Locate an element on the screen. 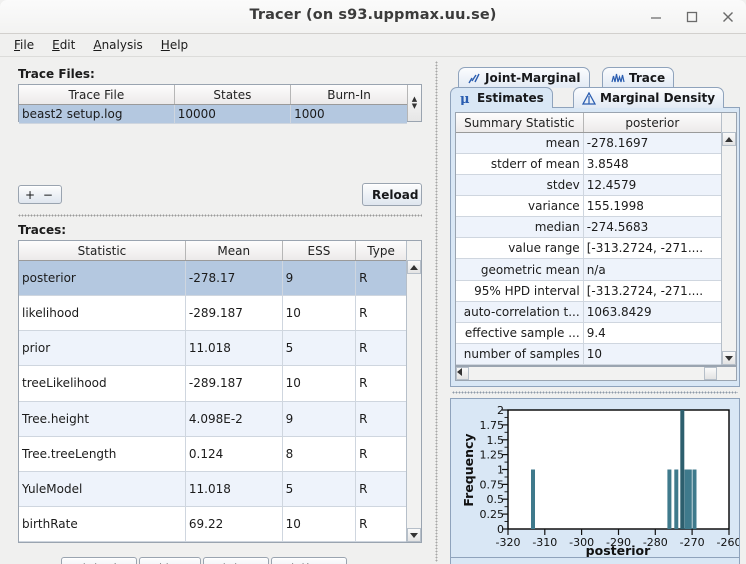  type-int-button: (I)nt is located at coordinates (170, 560).